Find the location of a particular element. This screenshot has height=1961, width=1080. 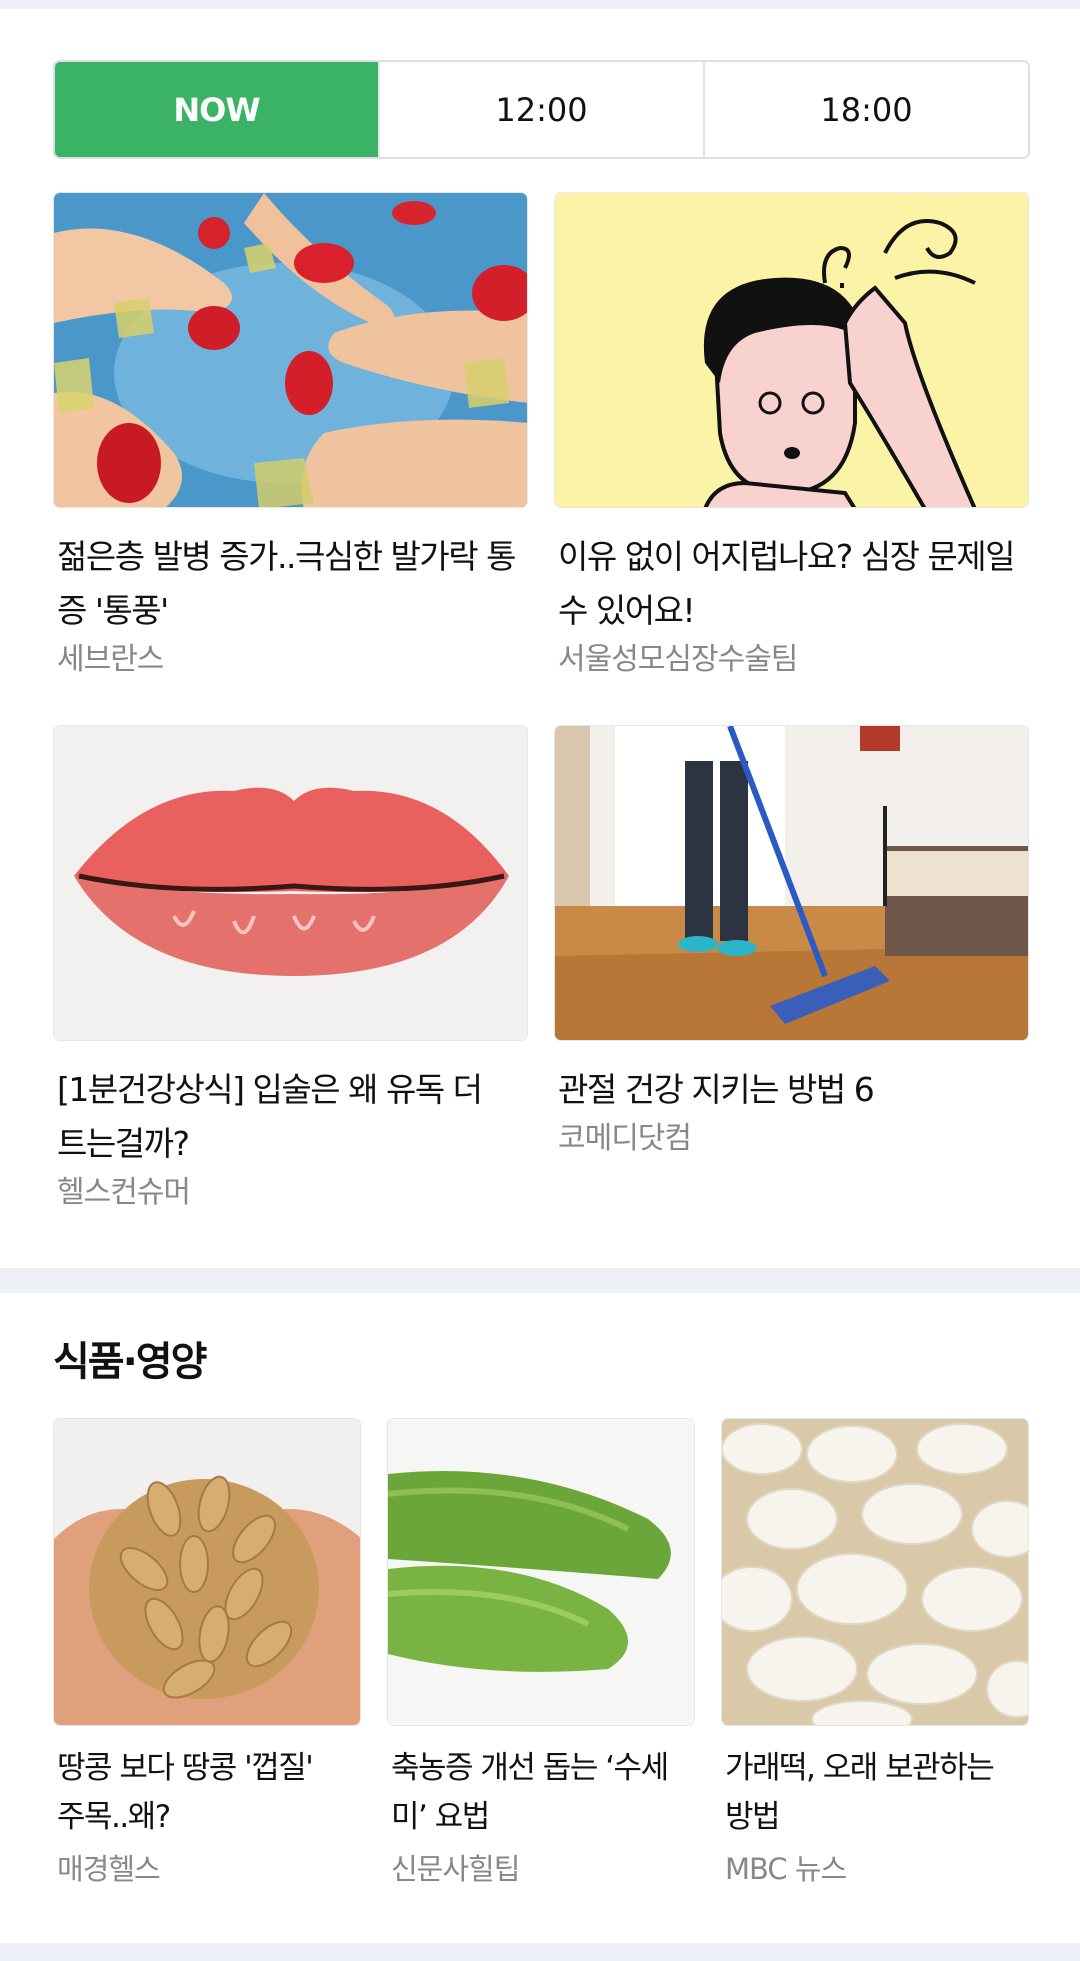

rice-cake-image is located at coordinates (875, 1572).